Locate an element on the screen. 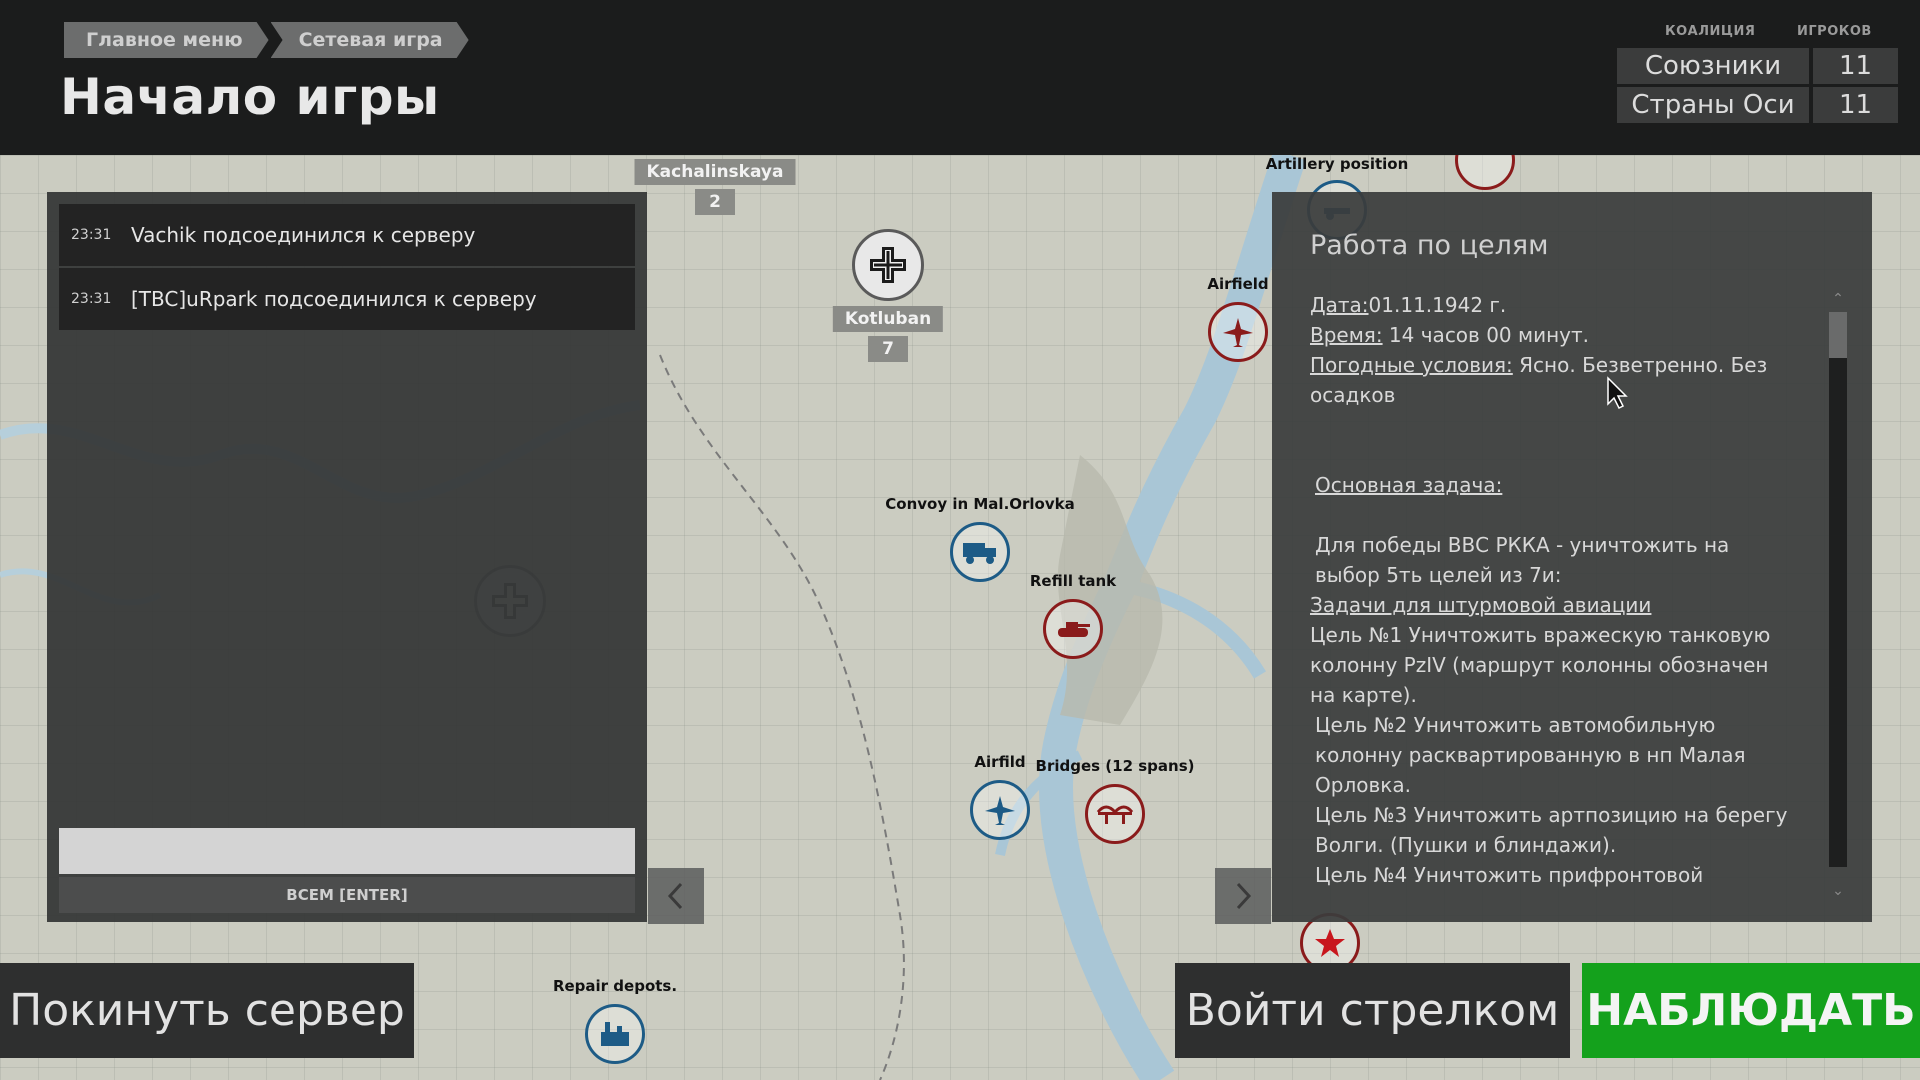 The width and height of the screenshot is (1920, 1080). briefing-date: Дата:01.11.1942 г. is located at coordinates (1555, 305).